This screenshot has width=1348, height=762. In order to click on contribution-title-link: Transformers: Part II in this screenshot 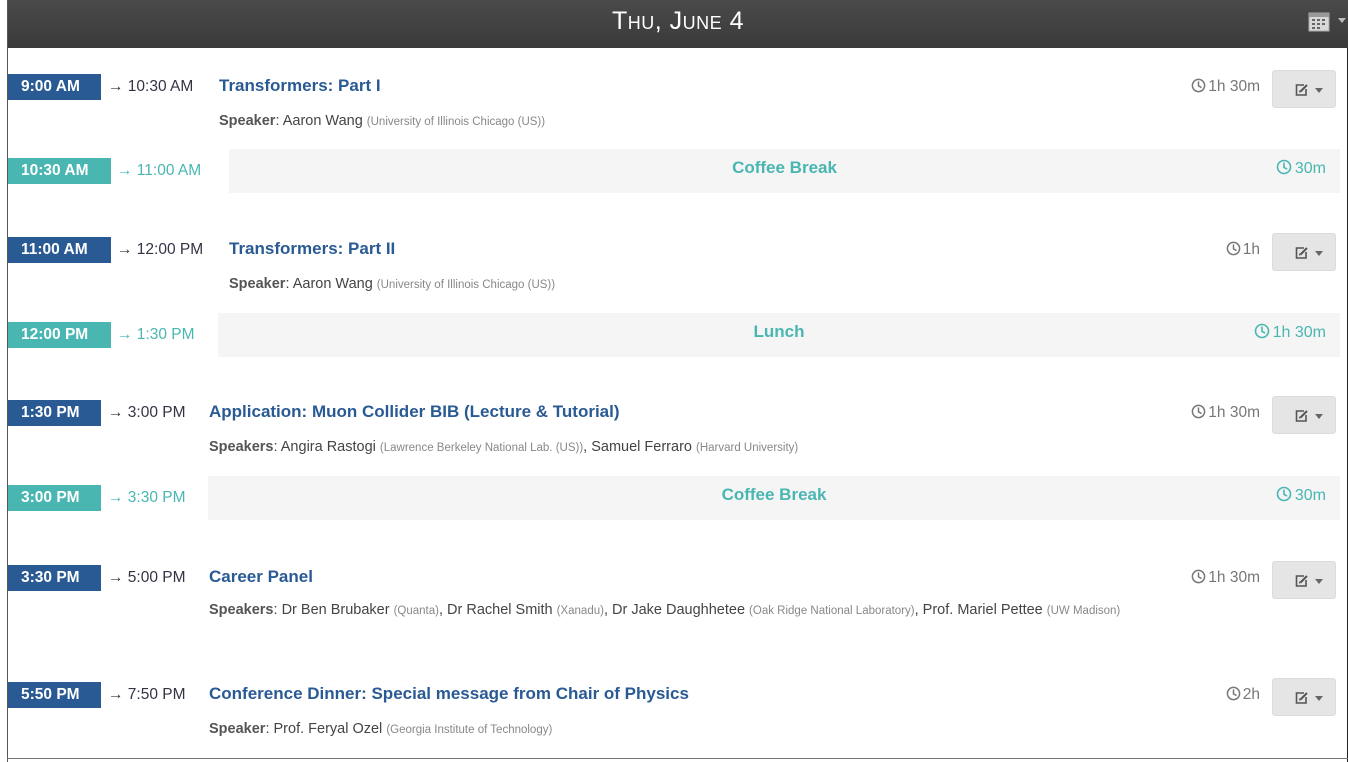, I will do `click(312, 249)`.